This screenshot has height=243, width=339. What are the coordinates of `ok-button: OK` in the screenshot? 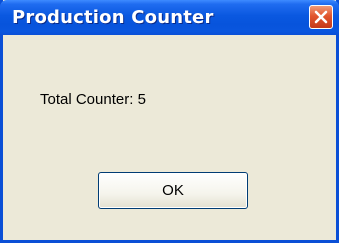 It's located at (173, 190).